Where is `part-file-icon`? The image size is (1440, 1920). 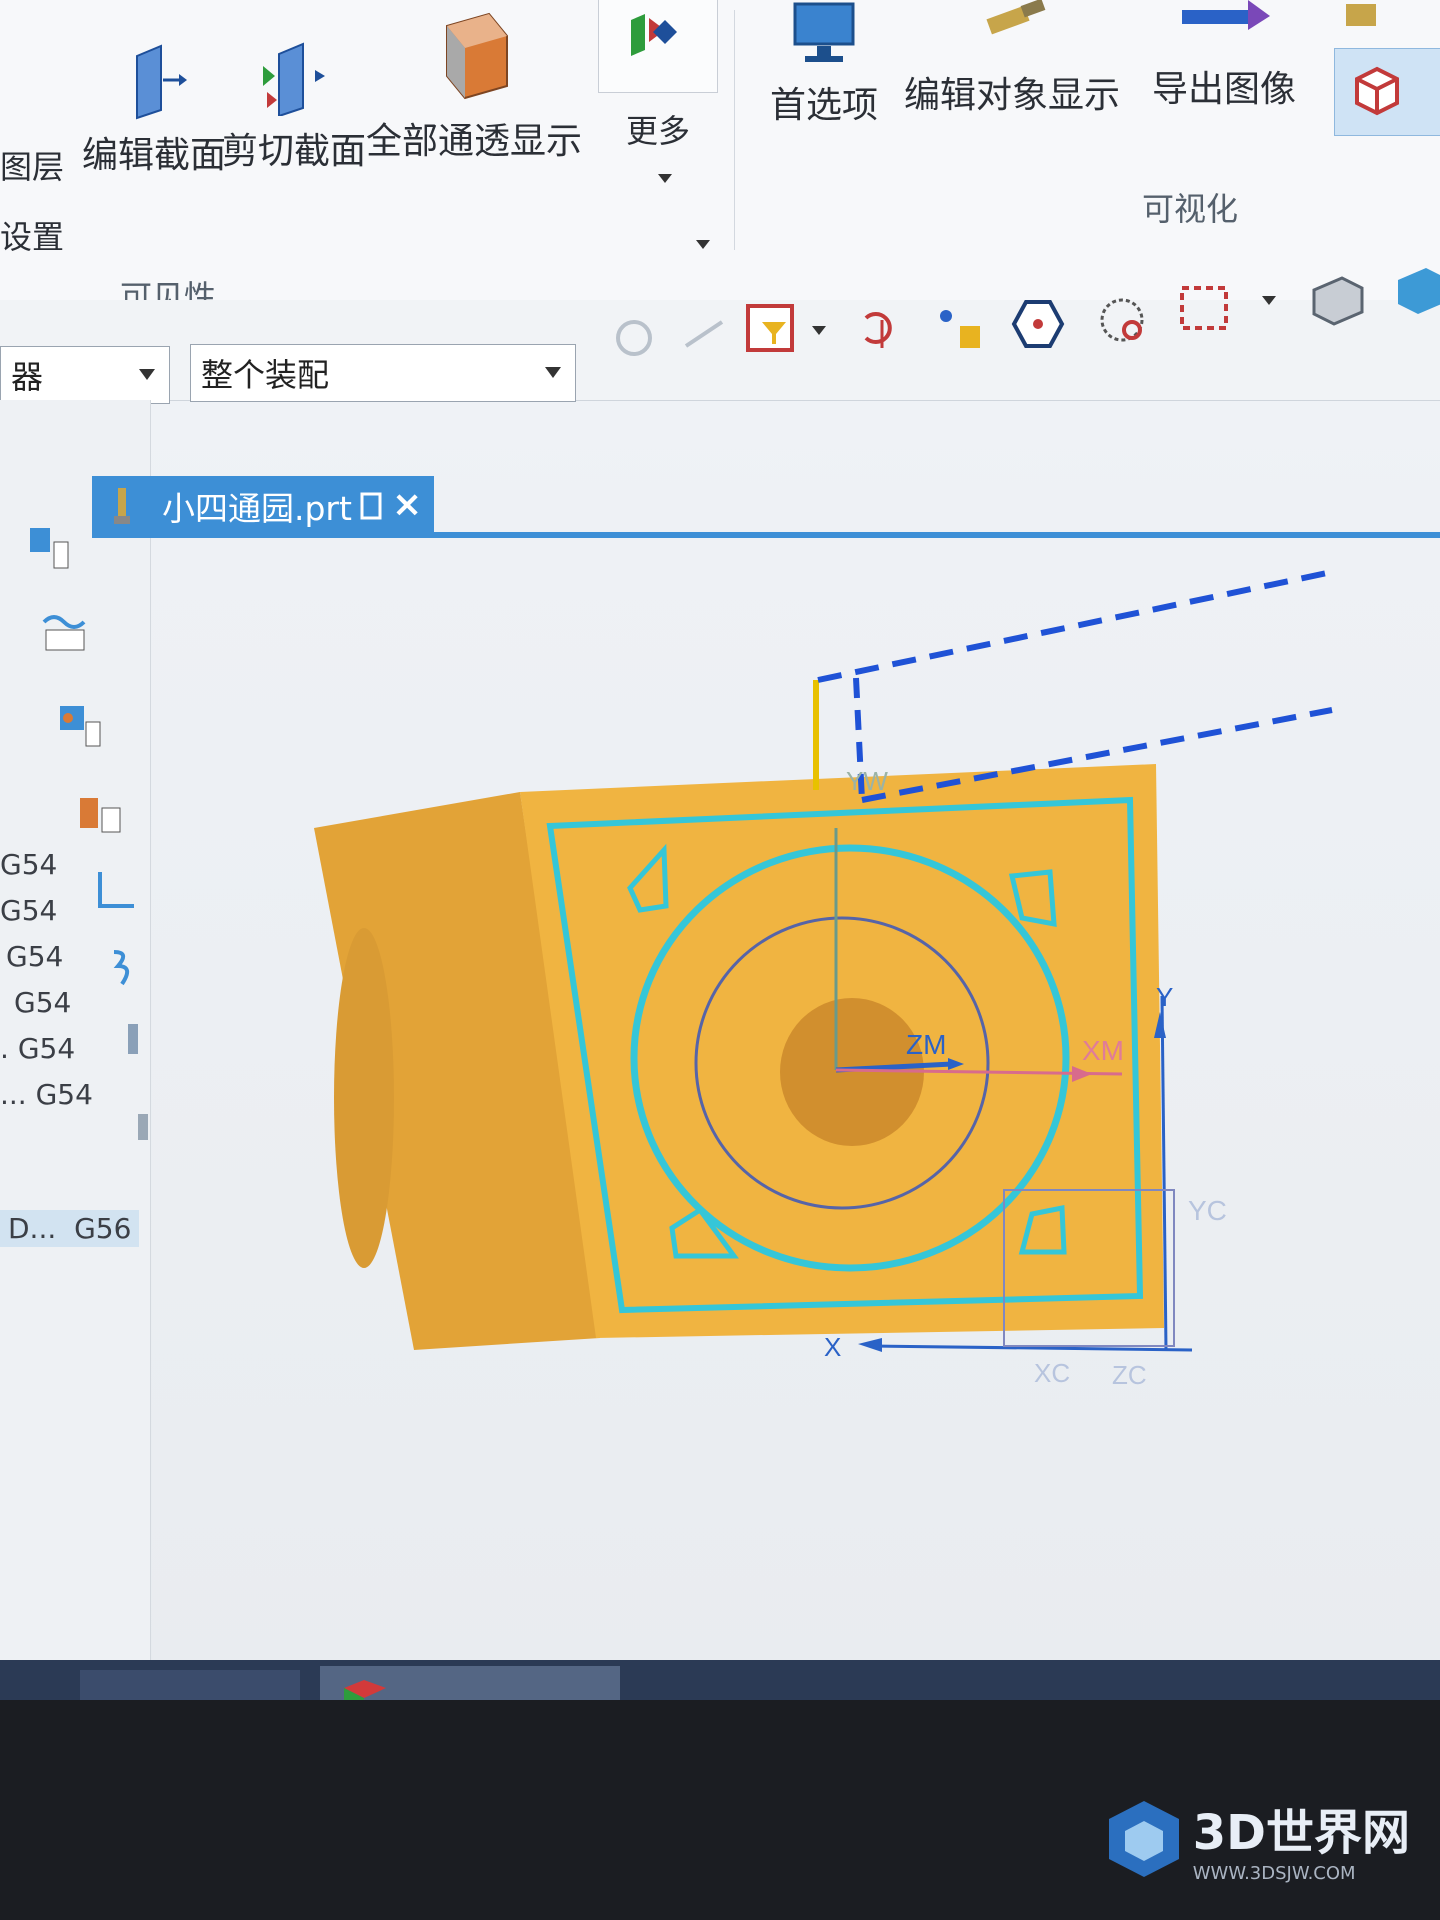
part-file-icon is located at coordinates (122, 506).